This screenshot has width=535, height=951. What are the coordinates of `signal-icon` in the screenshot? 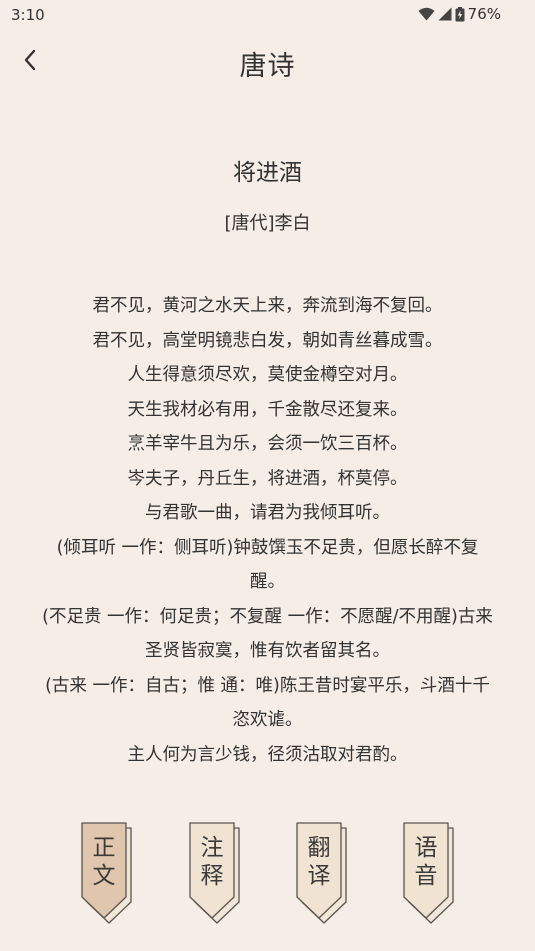 It's located at (445, 14).